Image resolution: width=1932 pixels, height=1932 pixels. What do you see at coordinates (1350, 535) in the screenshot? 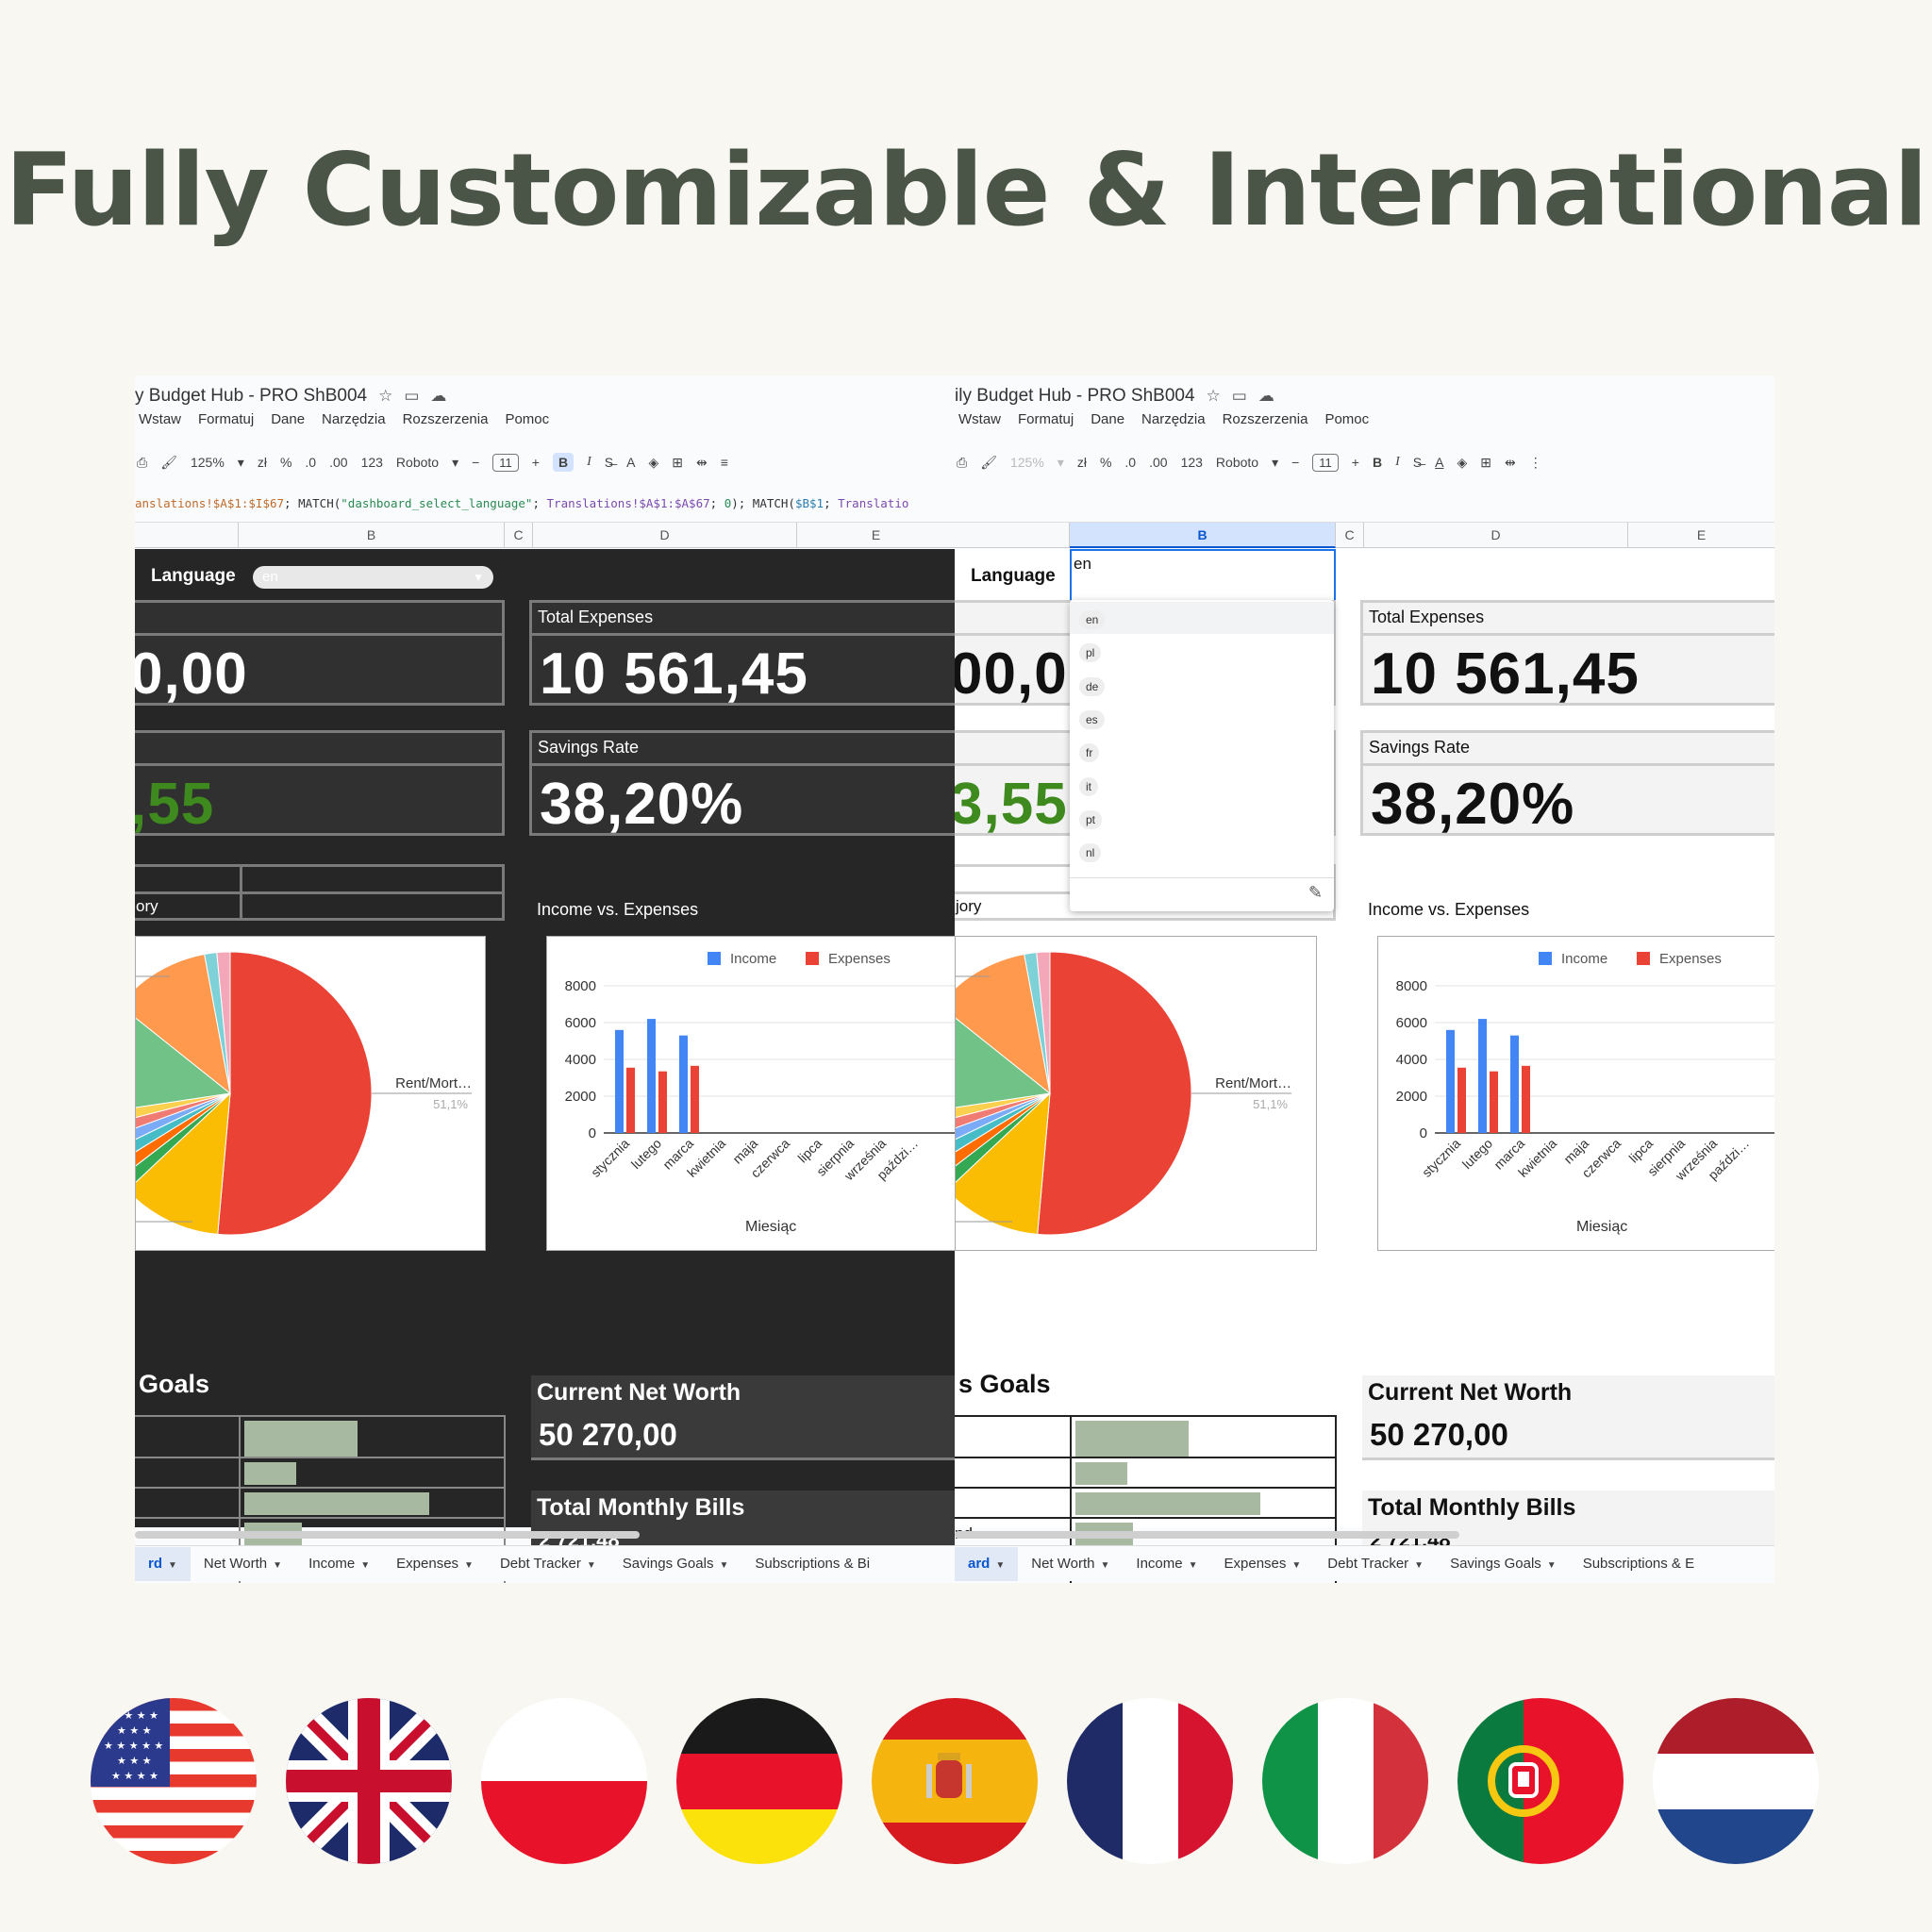
I see `column-header-c: C` at bounding box center [1350, 535].